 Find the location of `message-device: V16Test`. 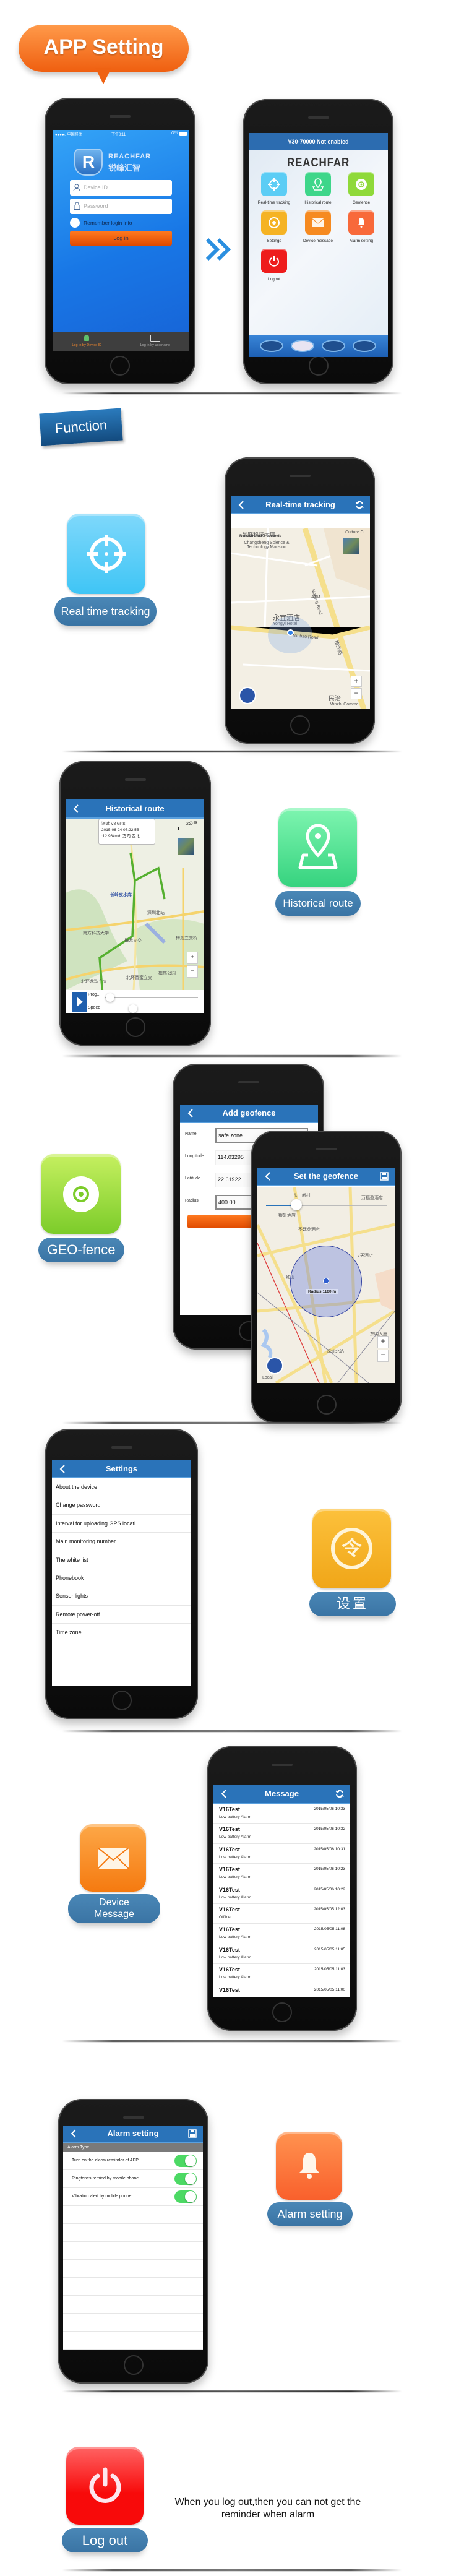

message-device: V16Test is located at coordinates (230, 1989).